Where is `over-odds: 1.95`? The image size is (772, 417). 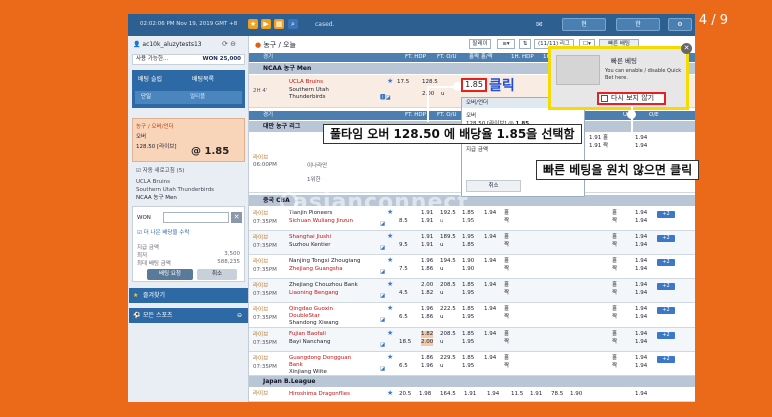
over-odds: 1.95 is located at coordinates (468, 237).